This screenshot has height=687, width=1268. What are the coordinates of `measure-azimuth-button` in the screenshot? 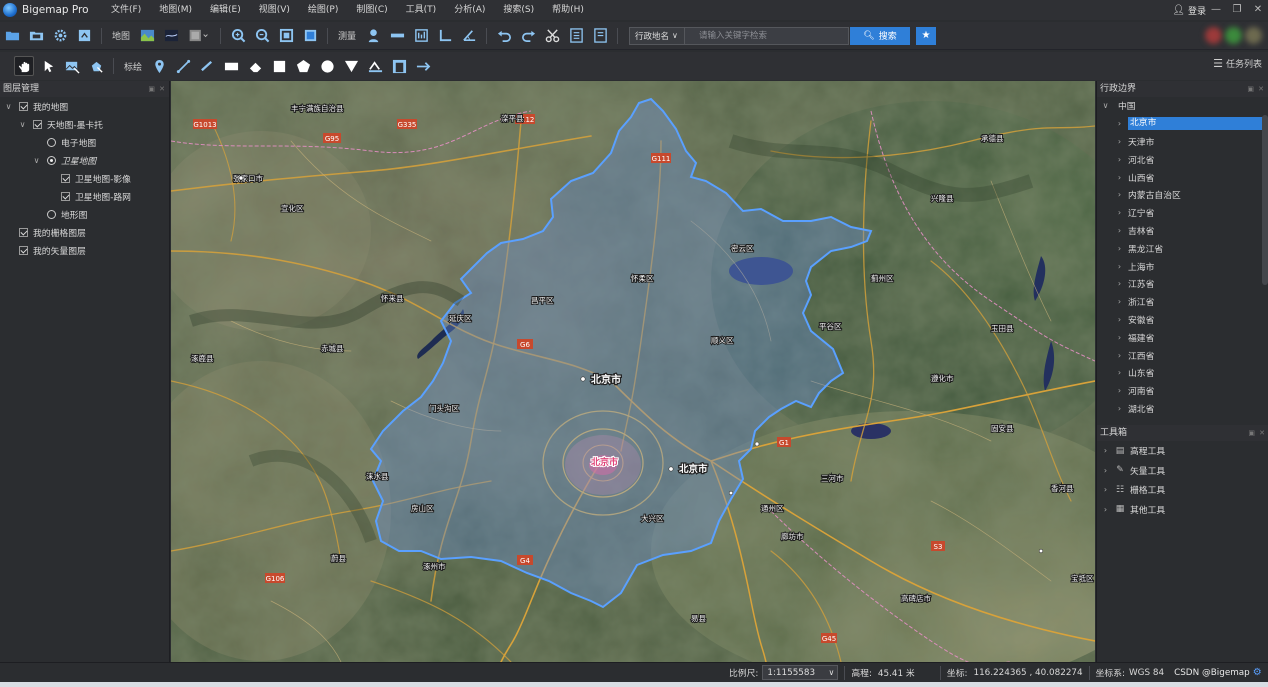 It's located at (469, 36).